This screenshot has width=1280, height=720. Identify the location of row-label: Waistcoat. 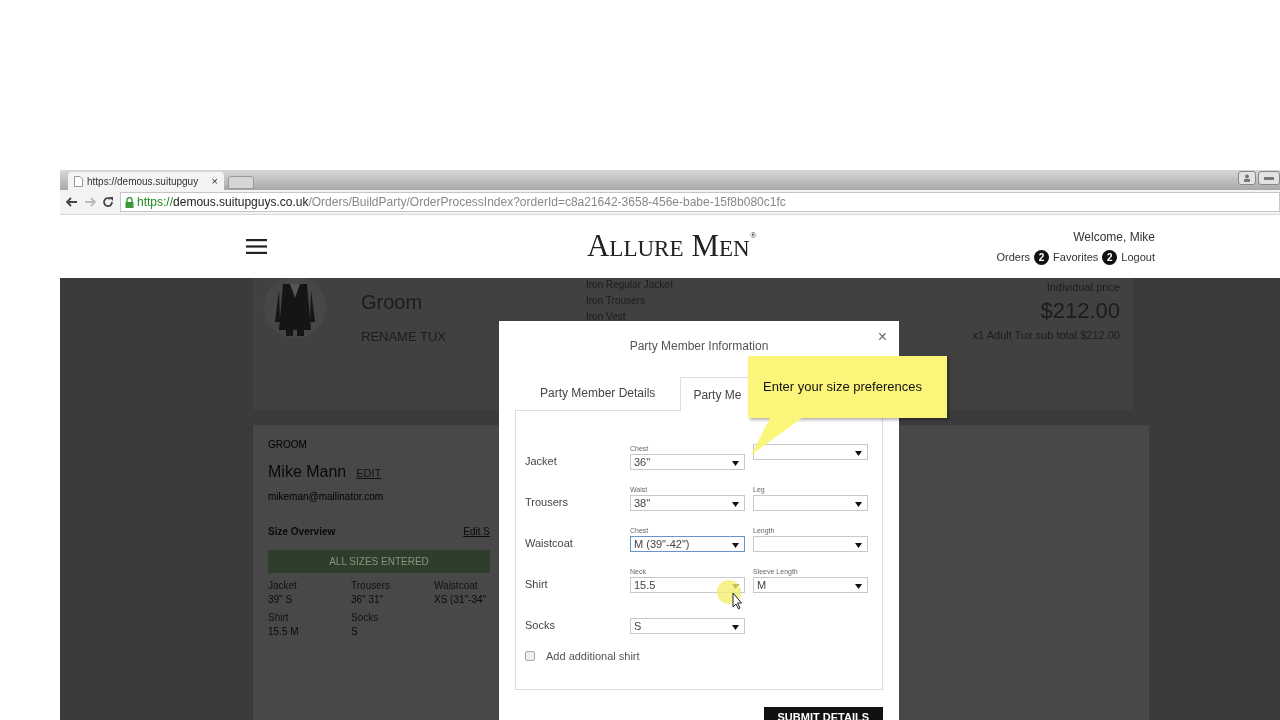
(549, 543).